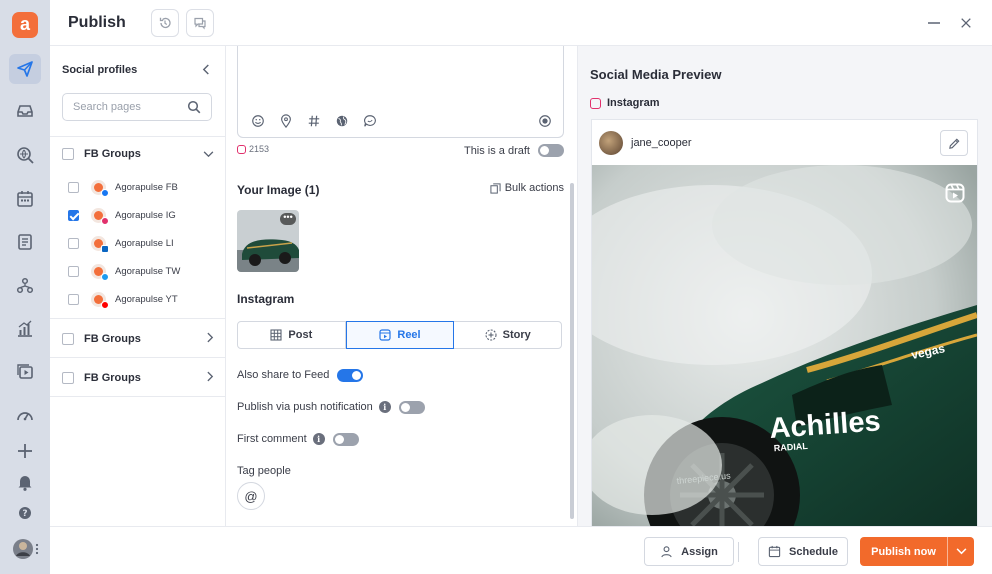  Describe the element at coordinates (165, 23) in the screenshot. I see `history-button` at that location.